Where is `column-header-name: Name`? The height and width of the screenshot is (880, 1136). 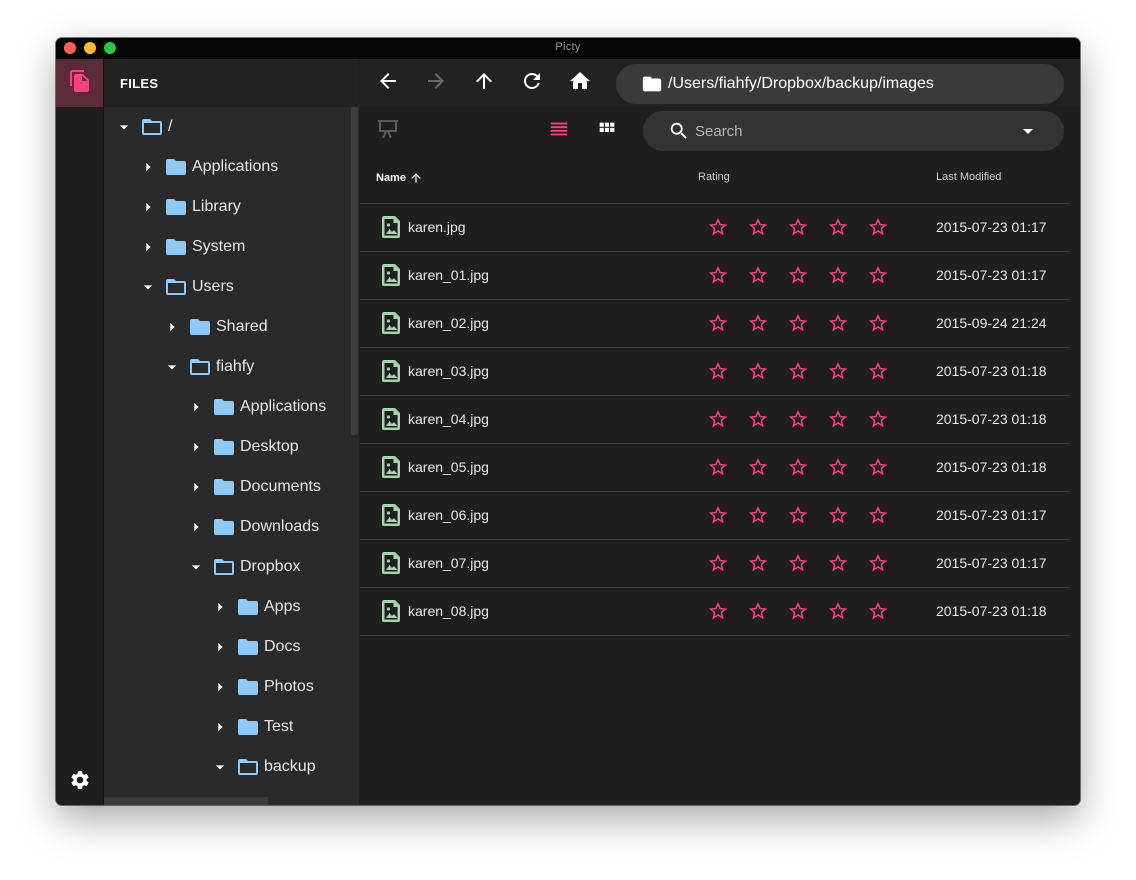 column-header-name: Name is located at coordinates (399, 178).